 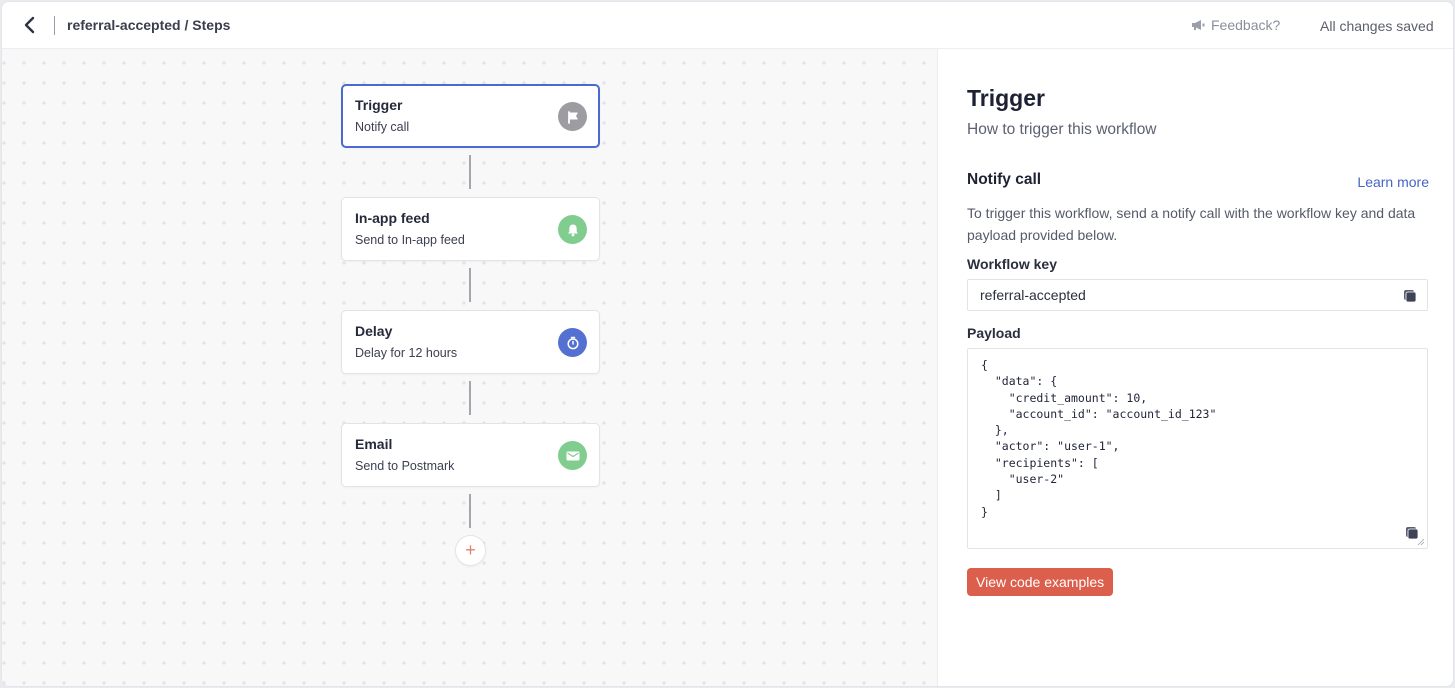 What do you see at coordinates (374, 444) in the screenshot?
I see `step-title: Email` at bounding box center [374, 444].